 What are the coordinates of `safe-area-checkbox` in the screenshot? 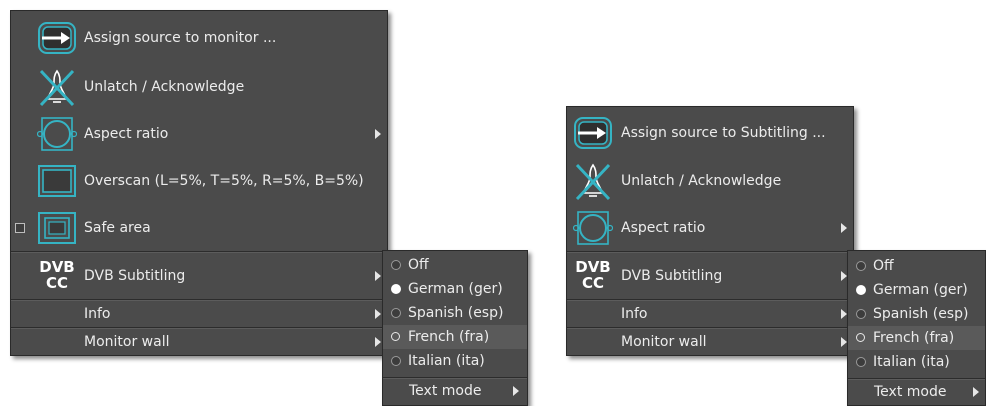 It's located at (20, 228).